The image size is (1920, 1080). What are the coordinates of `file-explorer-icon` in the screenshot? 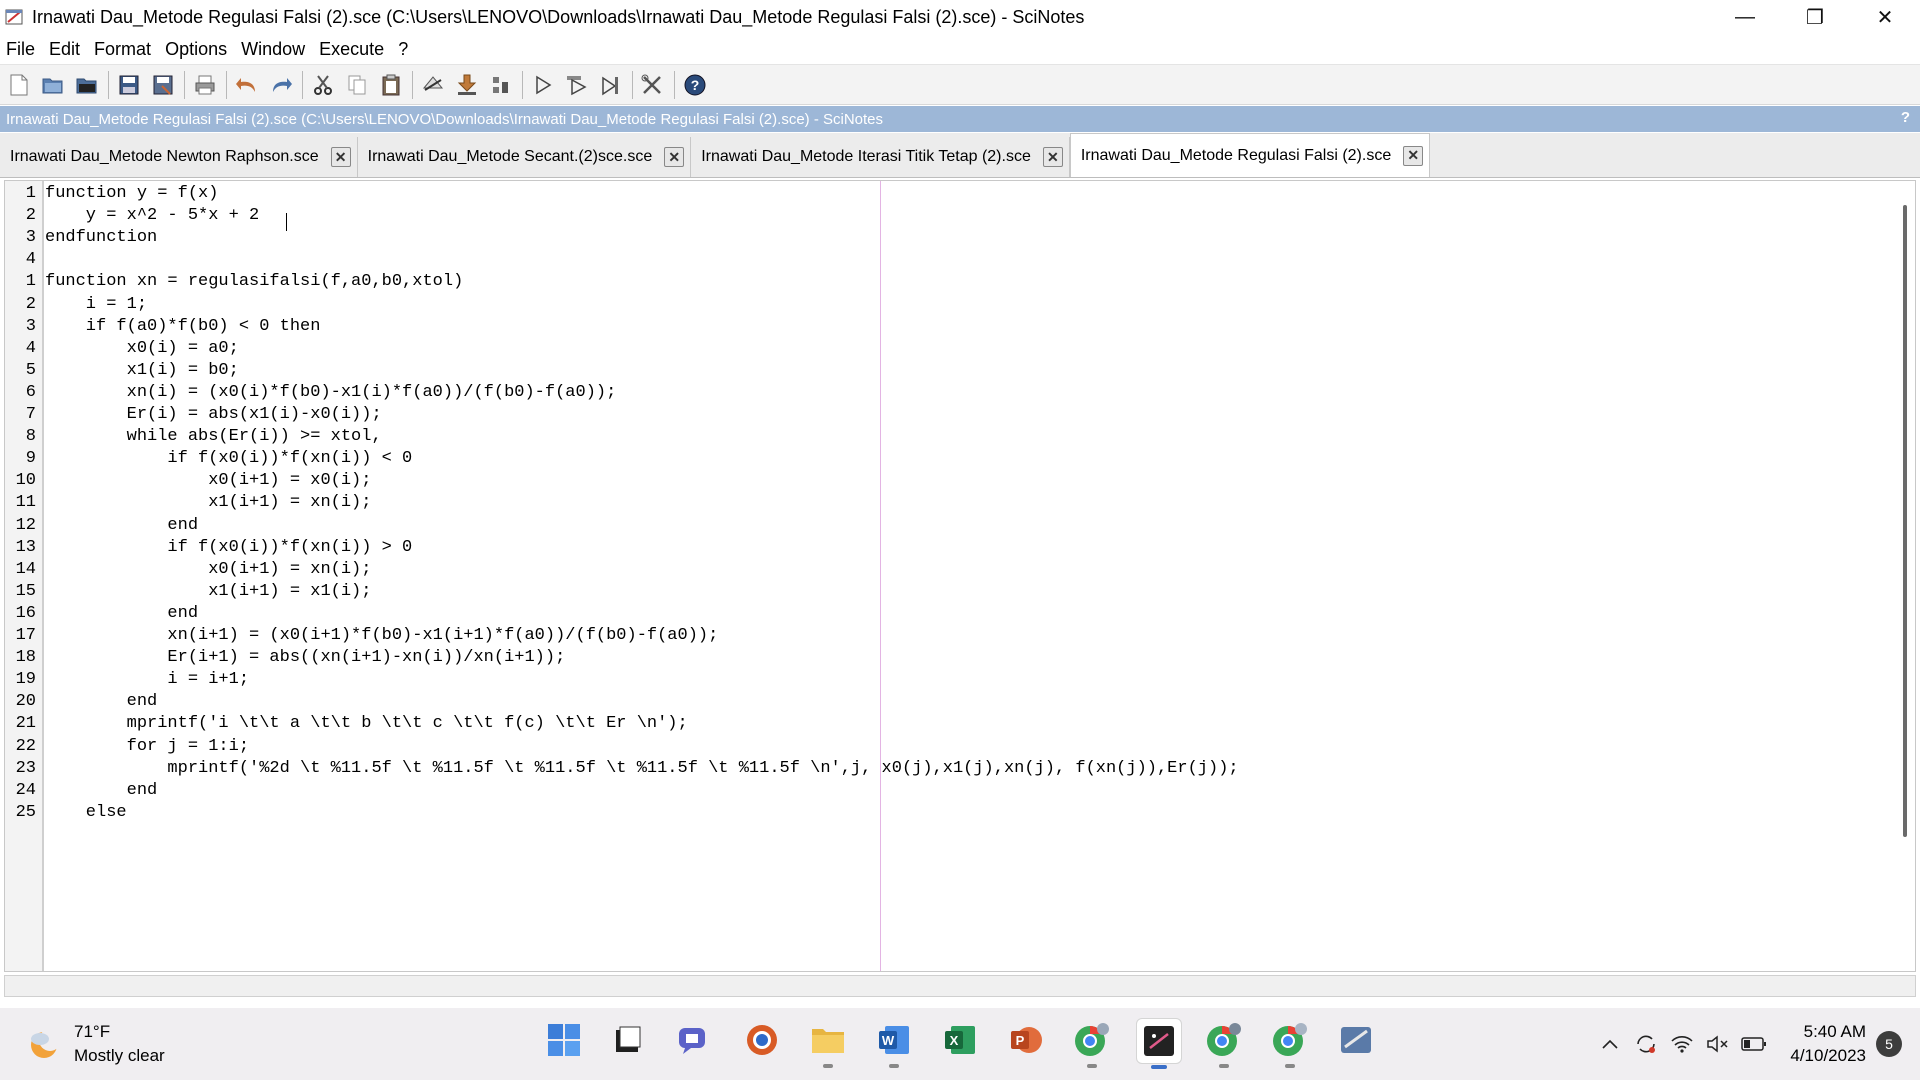 It's located at (628, 1040).